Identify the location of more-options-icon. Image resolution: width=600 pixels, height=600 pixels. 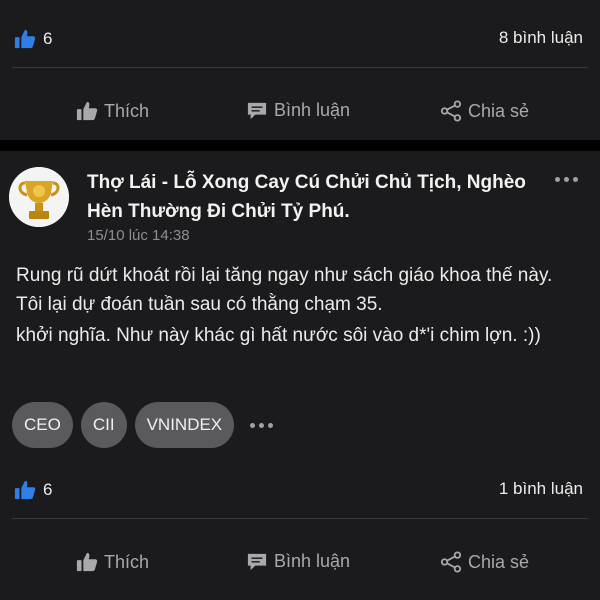
(566, 179).